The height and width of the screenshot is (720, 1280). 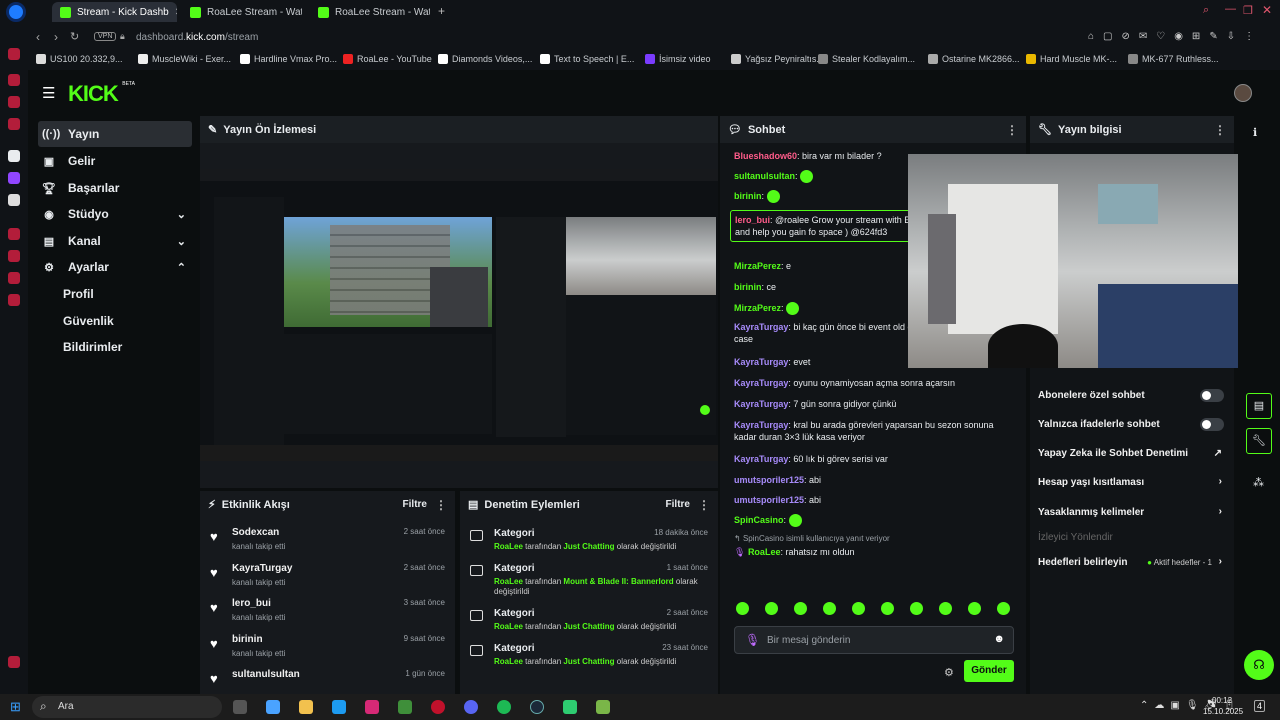 What do you see at coordinates (14, 102) in the screenshot?
I see `whatsapp-icon` at bounding box center [14, 102].